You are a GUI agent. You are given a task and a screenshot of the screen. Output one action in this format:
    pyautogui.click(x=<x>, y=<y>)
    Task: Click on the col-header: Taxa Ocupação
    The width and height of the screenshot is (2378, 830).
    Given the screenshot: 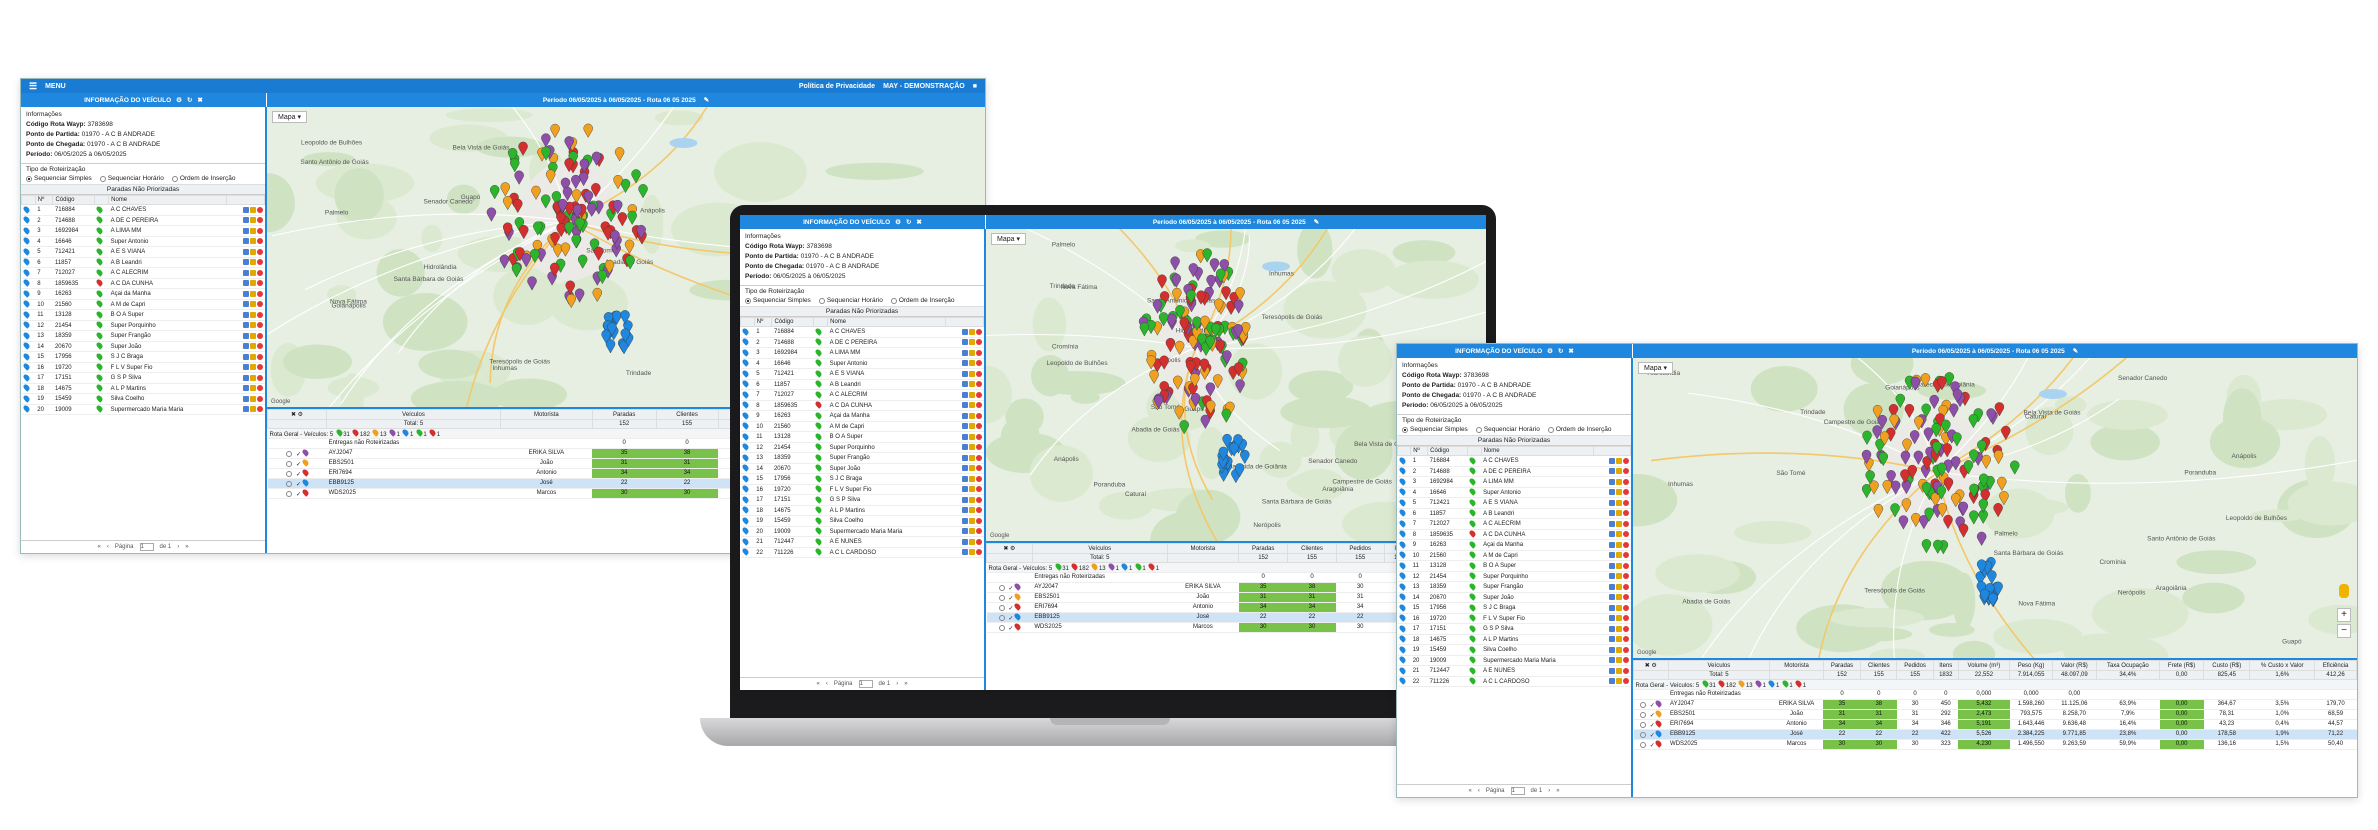 What is the action you would take?
    pyautogui.click(x=2128, y=665)
    